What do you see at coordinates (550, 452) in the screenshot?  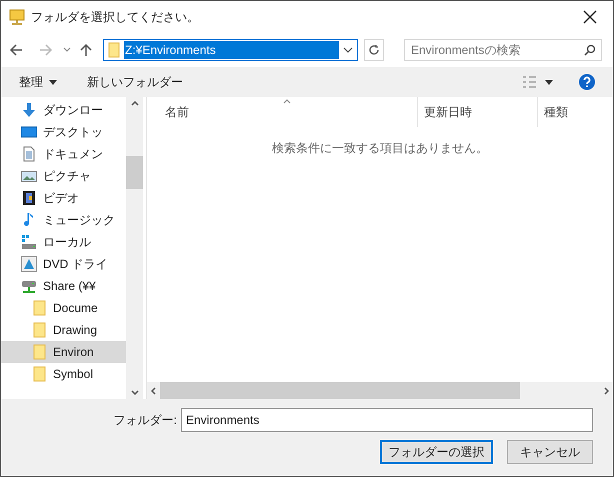 I see `cancel-button: キャンセル` at bounding box center [550, 452].